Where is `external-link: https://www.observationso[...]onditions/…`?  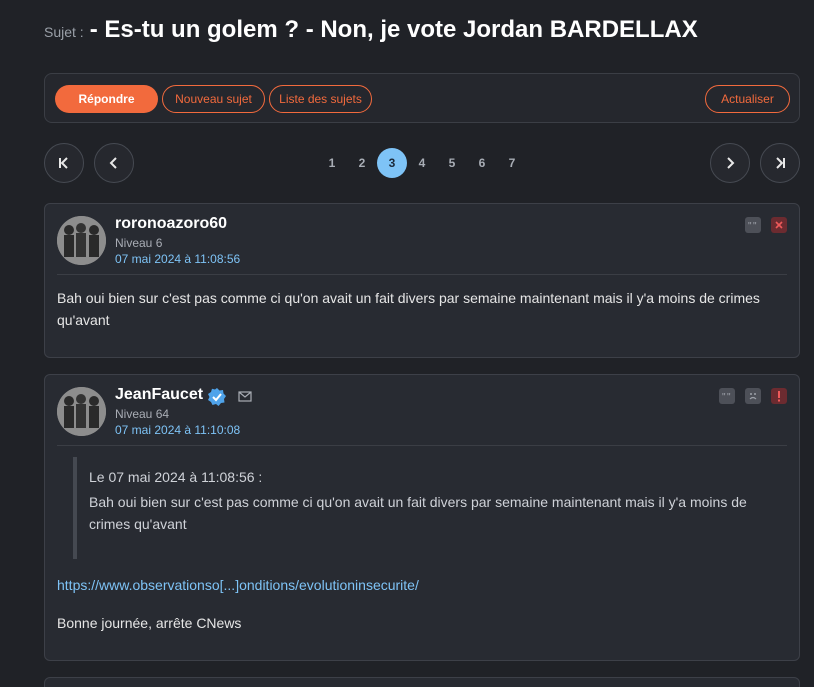
external-link: https://www.observationso[...]onditions/… is located at coordinates (416, 585).